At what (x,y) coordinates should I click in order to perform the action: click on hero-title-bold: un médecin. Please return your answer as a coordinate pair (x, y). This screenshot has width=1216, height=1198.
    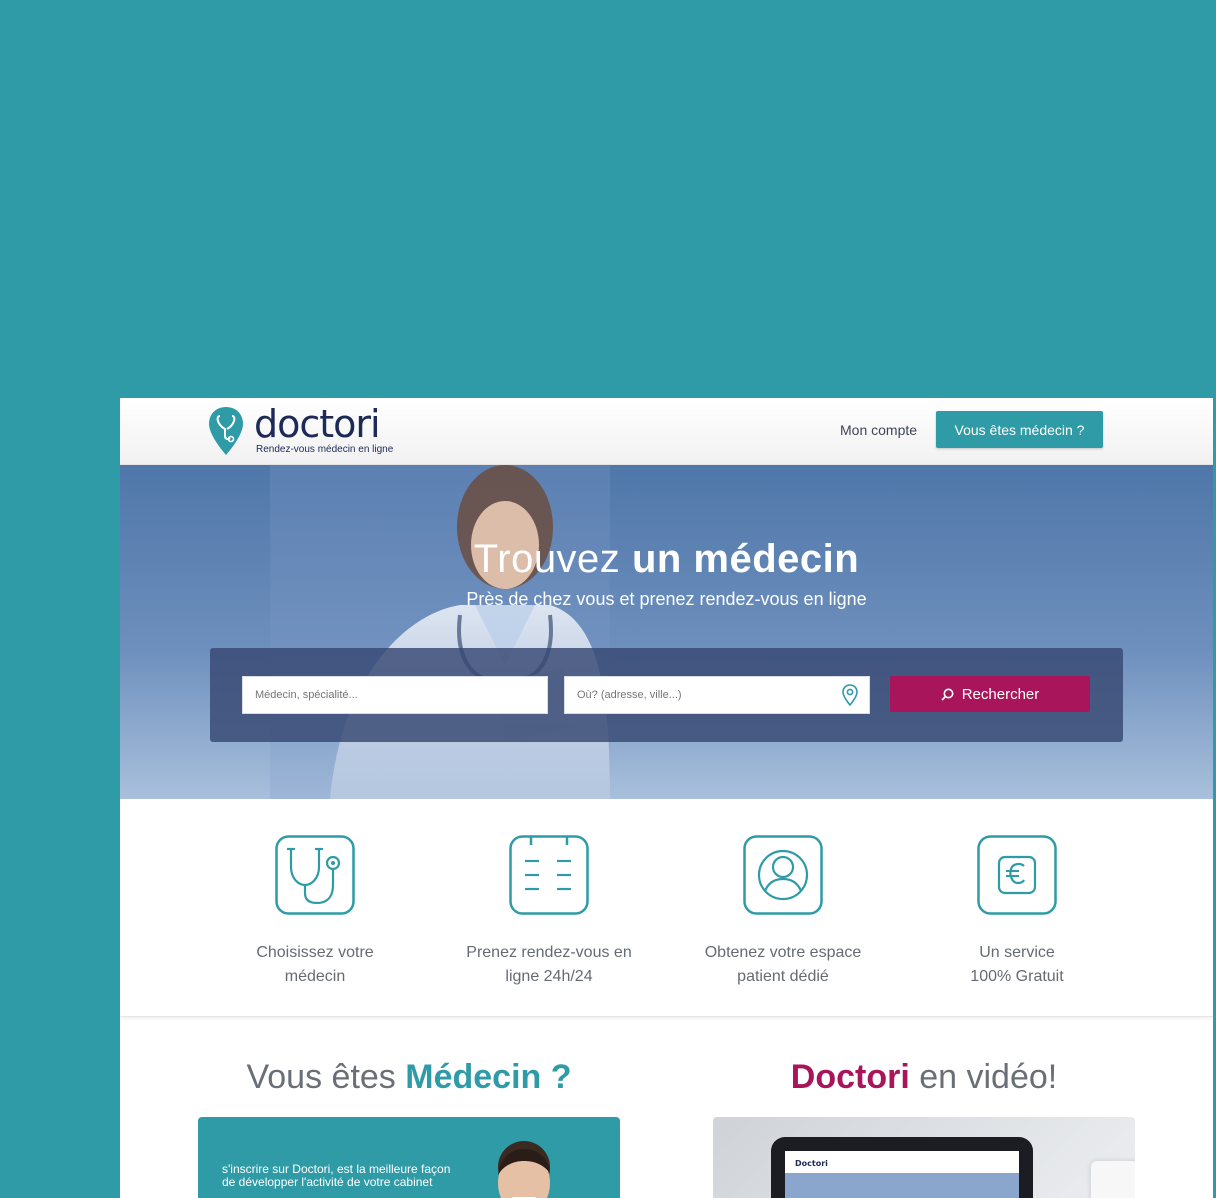
    Looking at the image, I should click on (745, 559).